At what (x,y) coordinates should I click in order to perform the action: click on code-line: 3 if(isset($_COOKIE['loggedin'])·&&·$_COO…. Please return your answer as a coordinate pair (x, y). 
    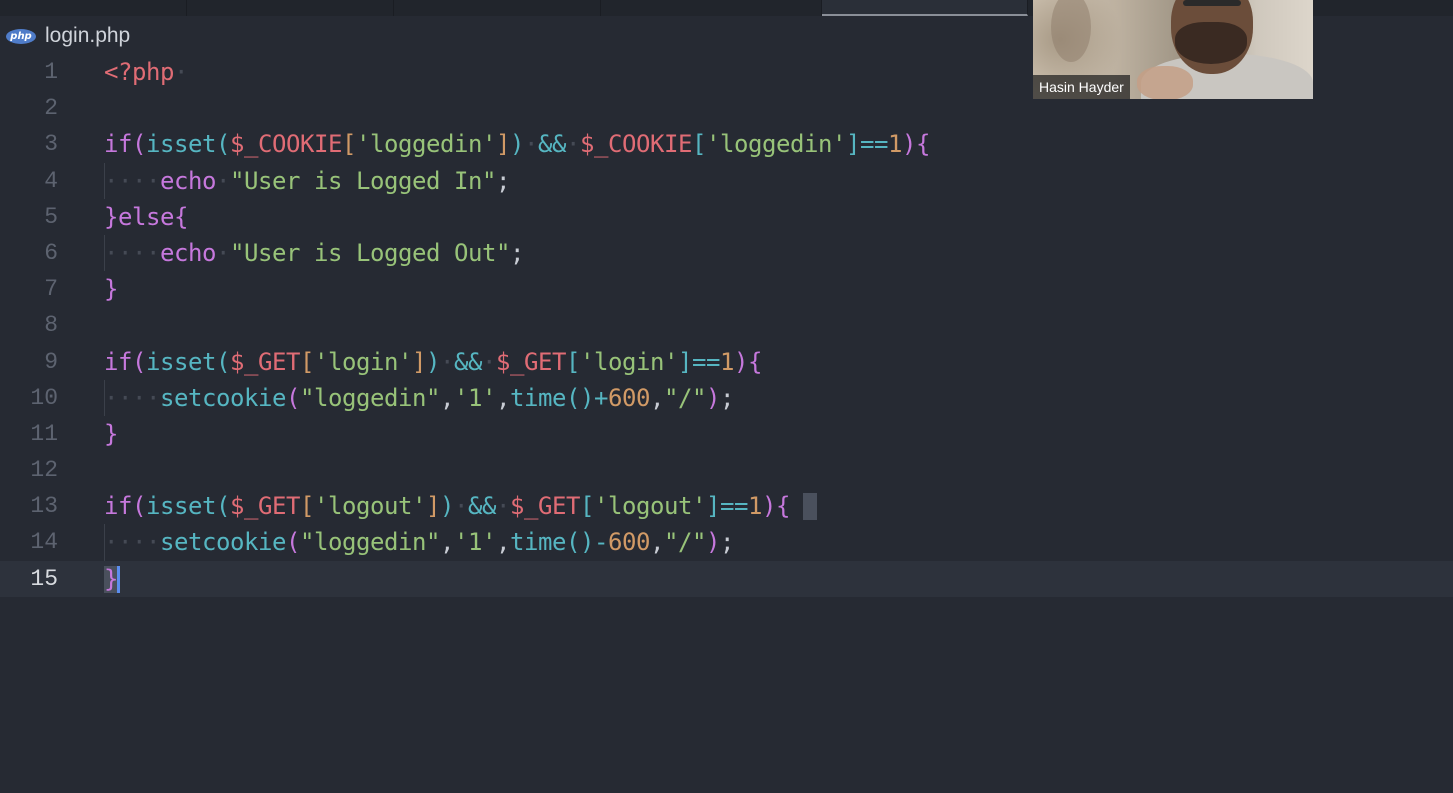
    Looking at the image, I should click on (726, 144).